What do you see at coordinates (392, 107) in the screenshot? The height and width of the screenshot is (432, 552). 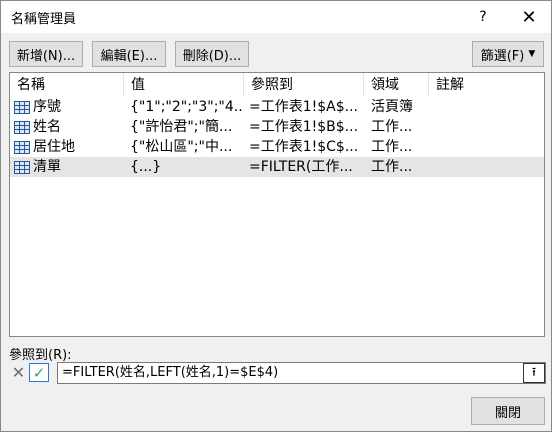 I see `scope-cell: 活頁簿` at bounding box center [392, 107].